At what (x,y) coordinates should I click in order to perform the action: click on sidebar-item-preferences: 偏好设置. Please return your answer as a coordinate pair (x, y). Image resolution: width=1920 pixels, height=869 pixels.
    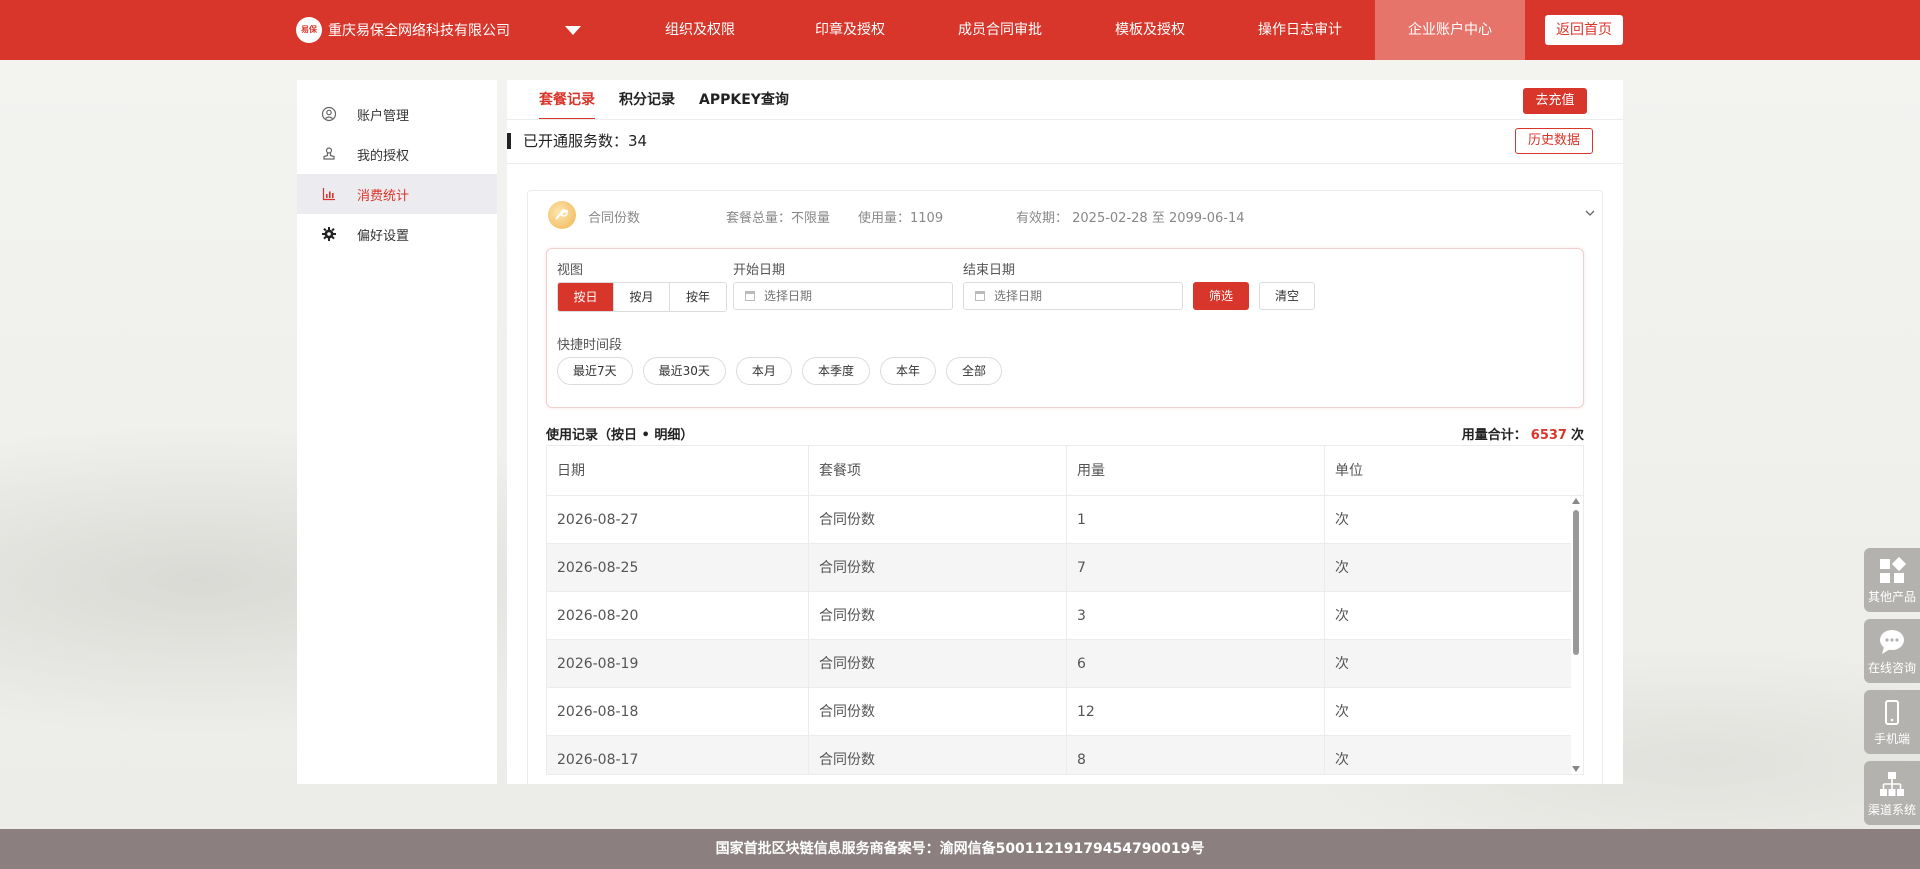
    Looking at the image, I should click on (397, 234).